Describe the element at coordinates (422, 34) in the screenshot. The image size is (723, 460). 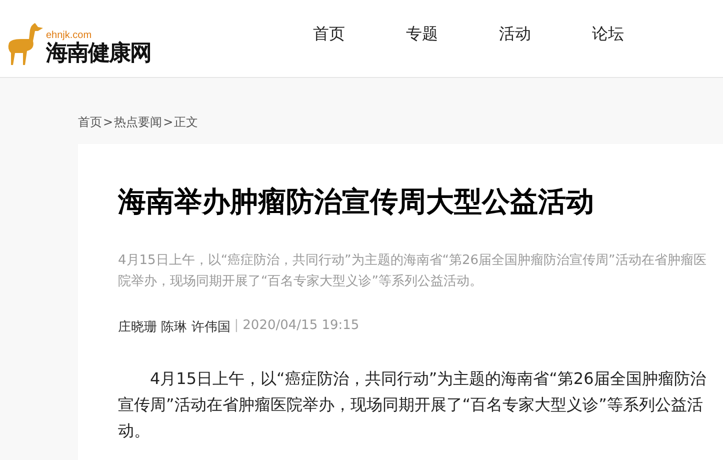
I see `nav-link: 专题` at that location.